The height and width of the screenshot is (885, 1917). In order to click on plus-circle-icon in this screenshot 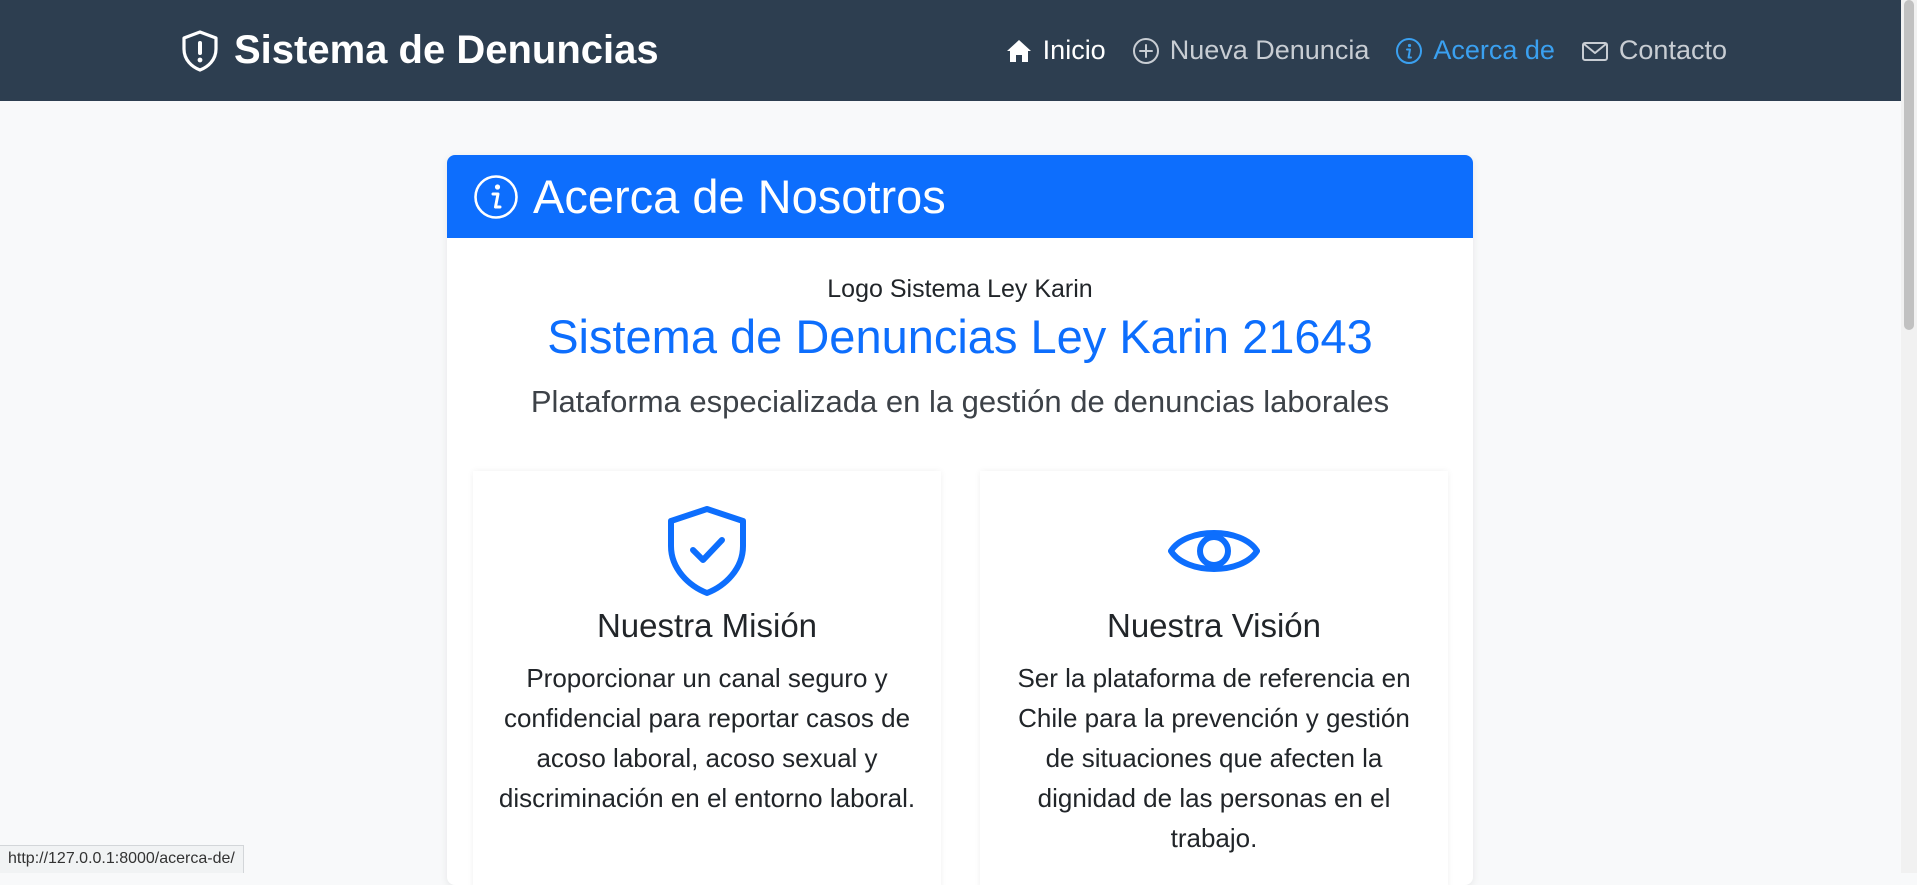, I will do `click(1146, 51)`.